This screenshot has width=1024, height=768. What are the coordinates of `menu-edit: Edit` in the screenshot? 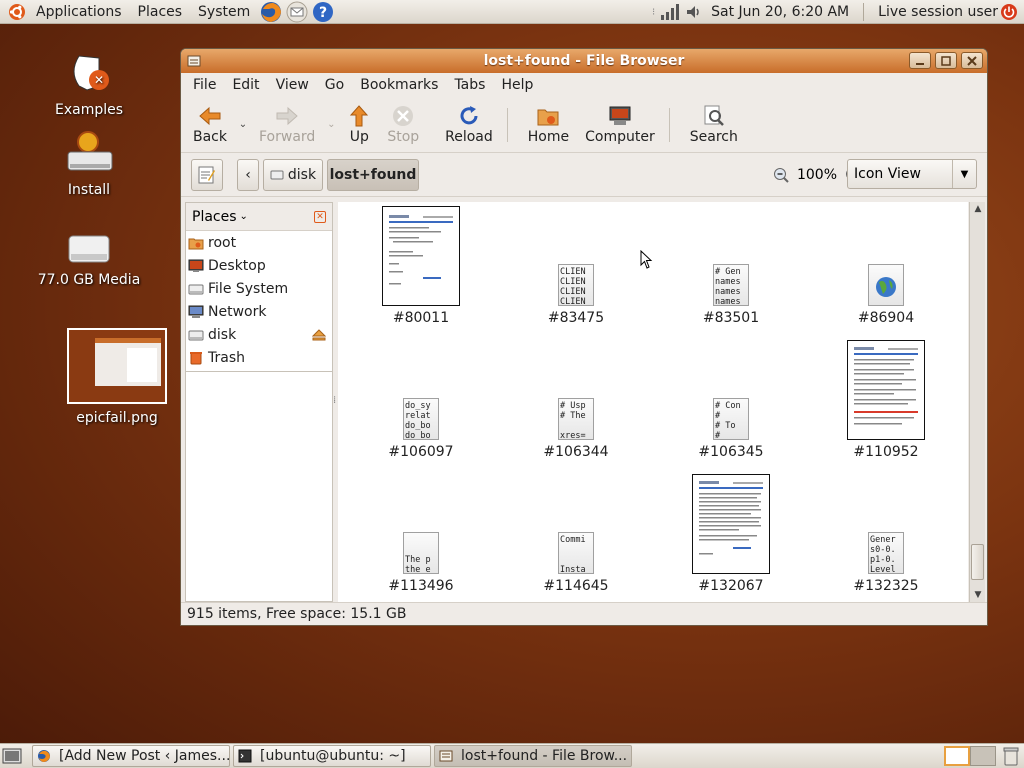 It's located at (245, 85).